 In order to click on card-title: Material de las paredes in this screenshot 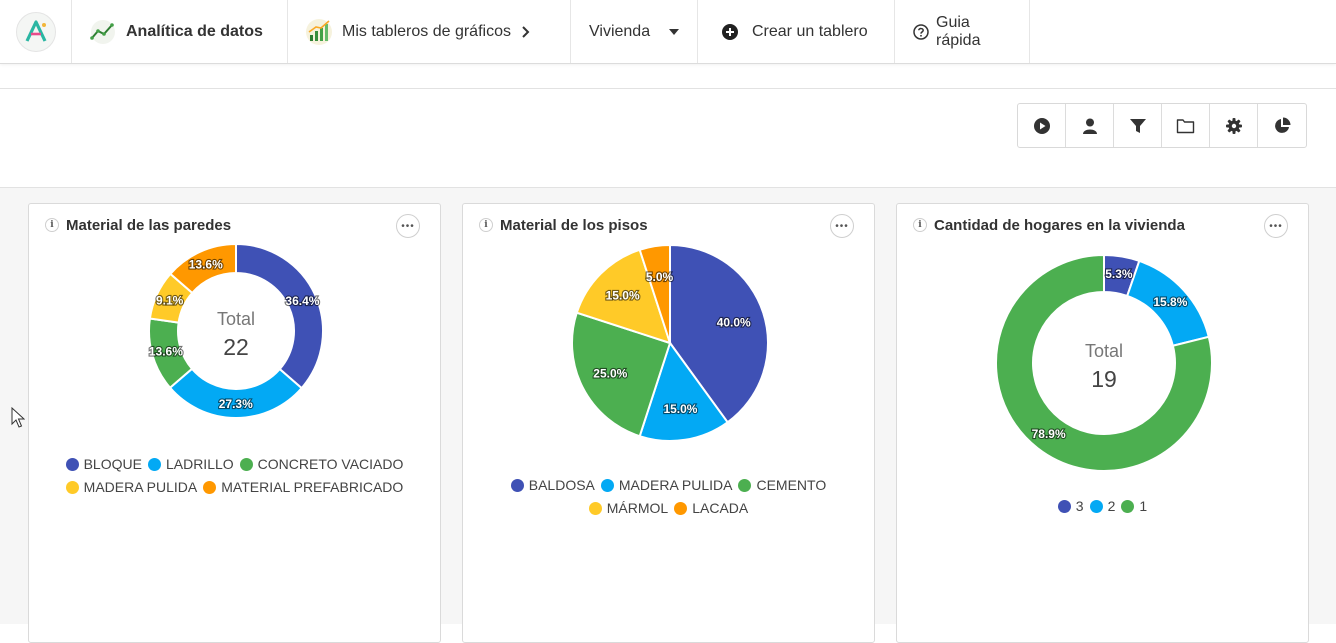, I will do `click(149, 225)`.